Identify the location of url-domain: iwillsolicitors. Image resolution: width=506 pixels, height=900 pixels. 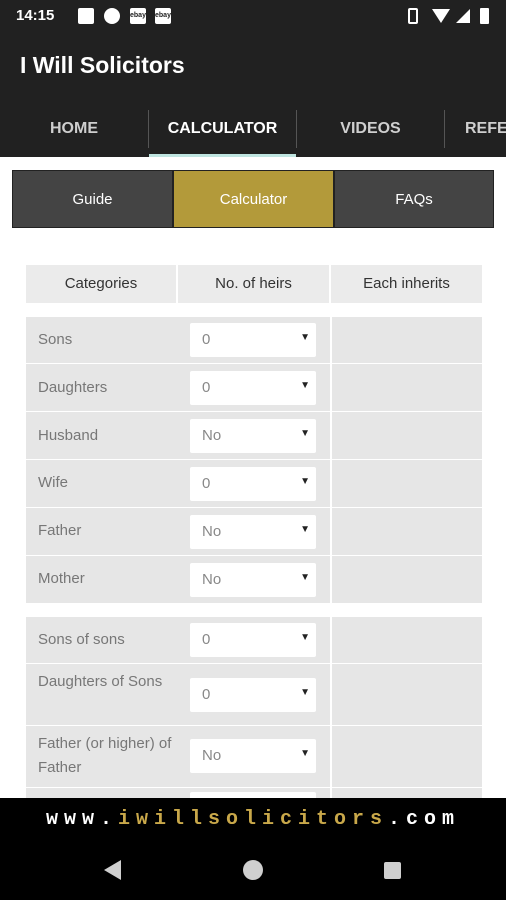
(253, 819).